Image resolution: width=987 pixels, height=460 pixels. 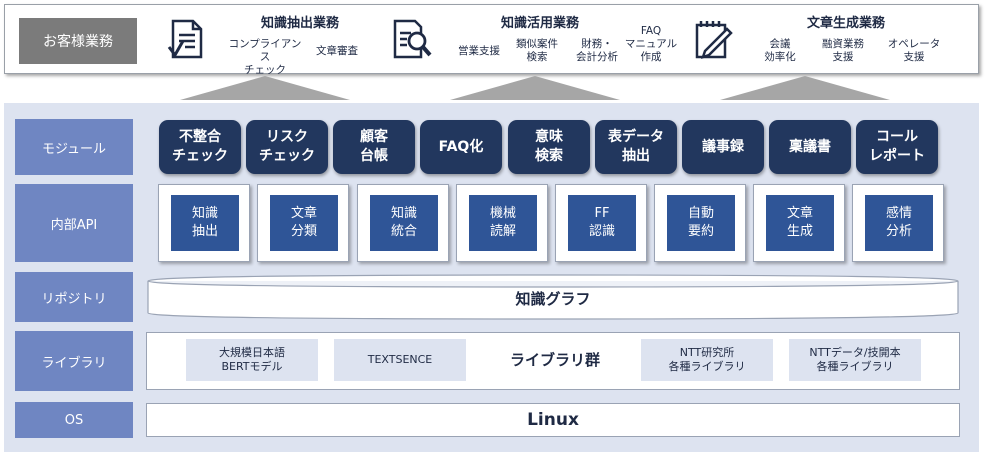 I want to click on api-card: 知識 統合, so click(x=403, y=223).